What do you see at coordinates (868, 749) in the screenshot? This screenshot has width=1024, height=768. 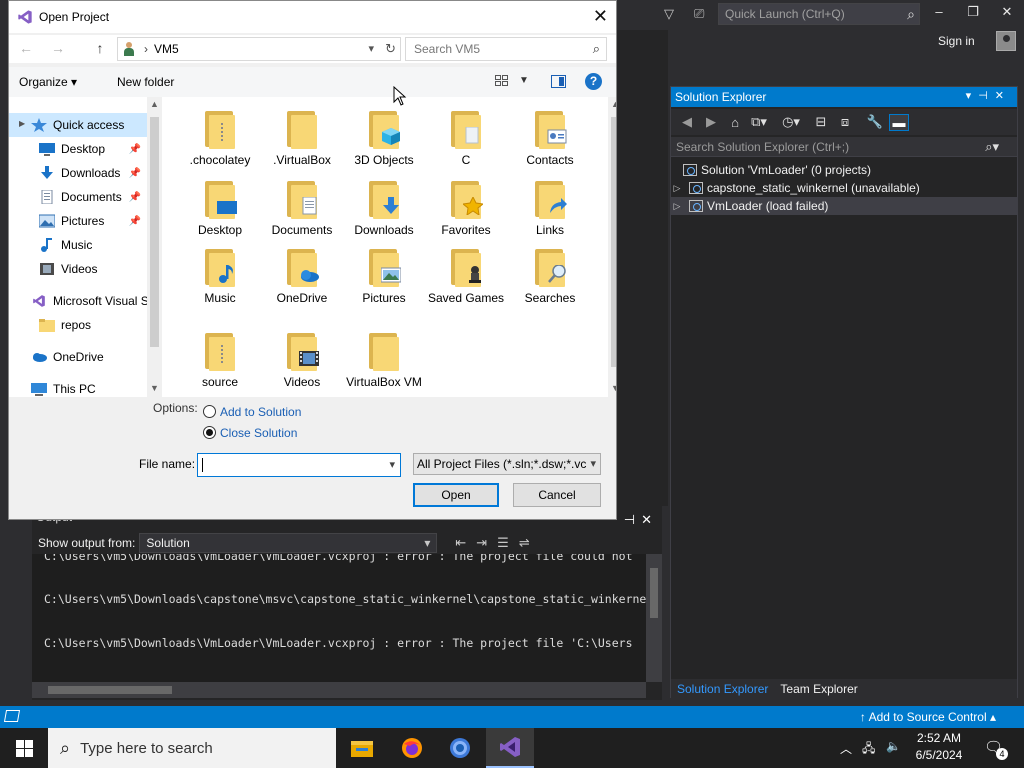 I see `network-icon: 🖧` at bounding box center [868, 749].